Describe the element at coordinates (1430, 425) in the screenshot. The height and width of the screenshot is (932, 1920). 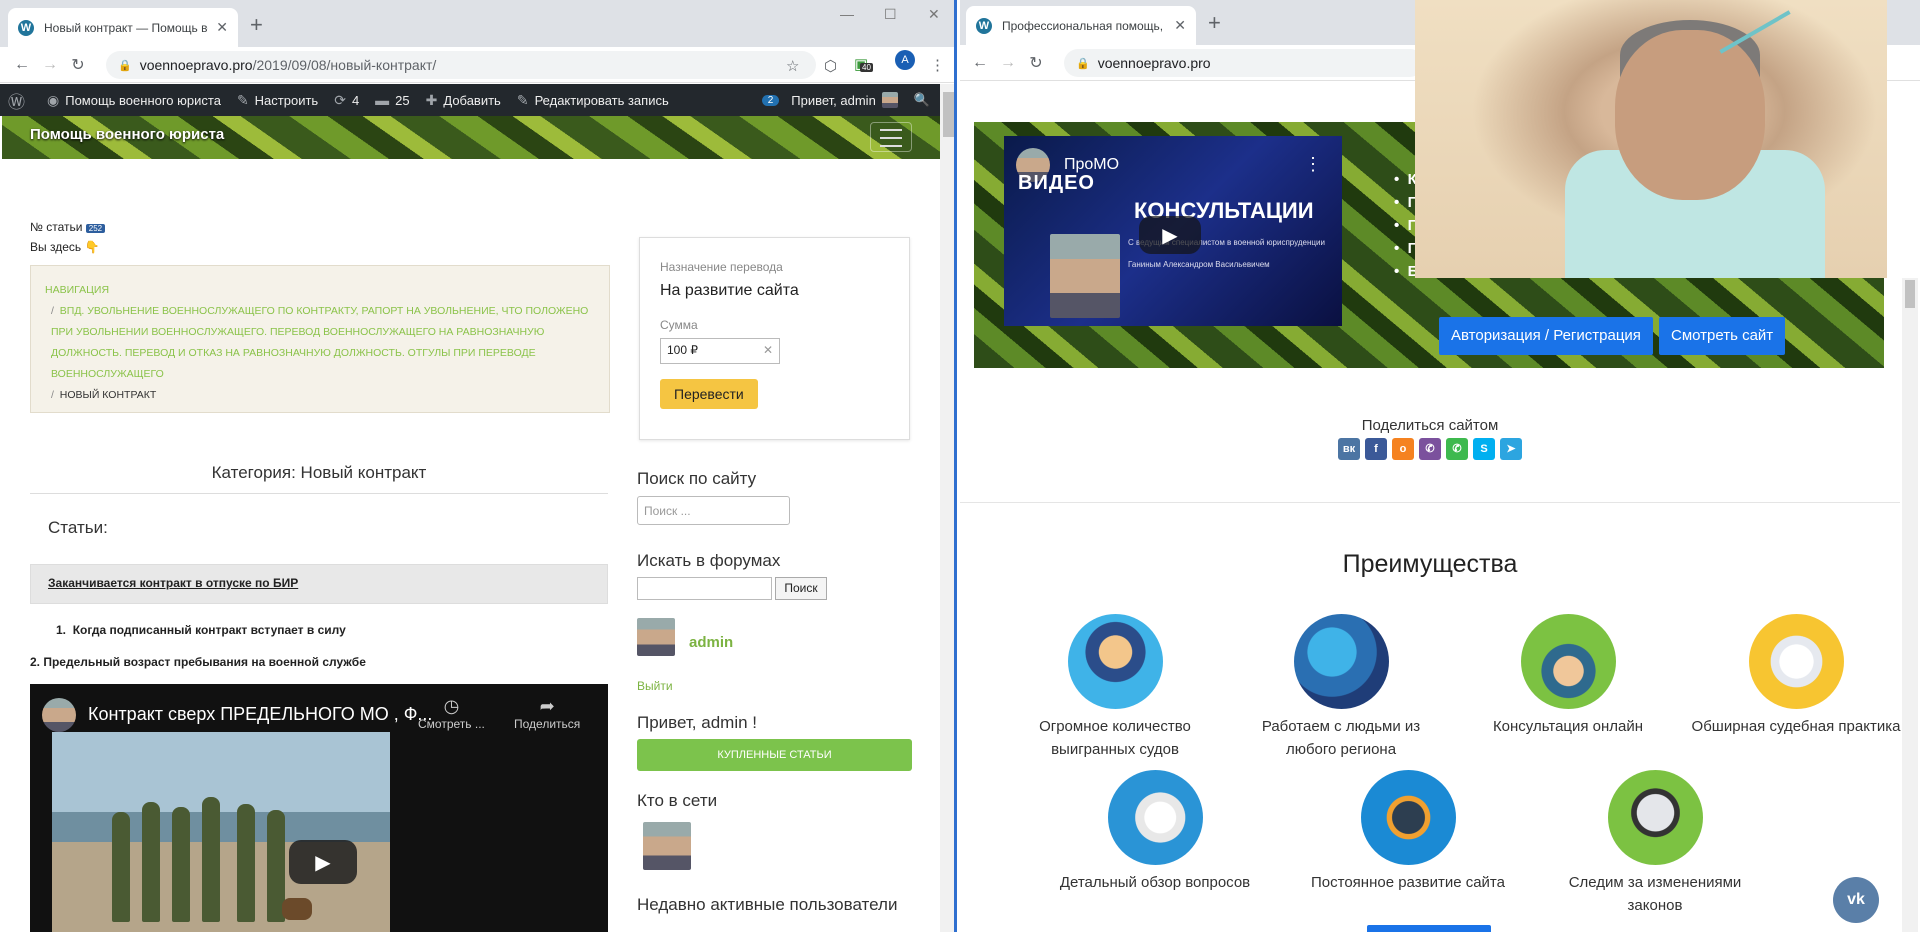
I see `share-label: Поделиться сайтом` at that location.